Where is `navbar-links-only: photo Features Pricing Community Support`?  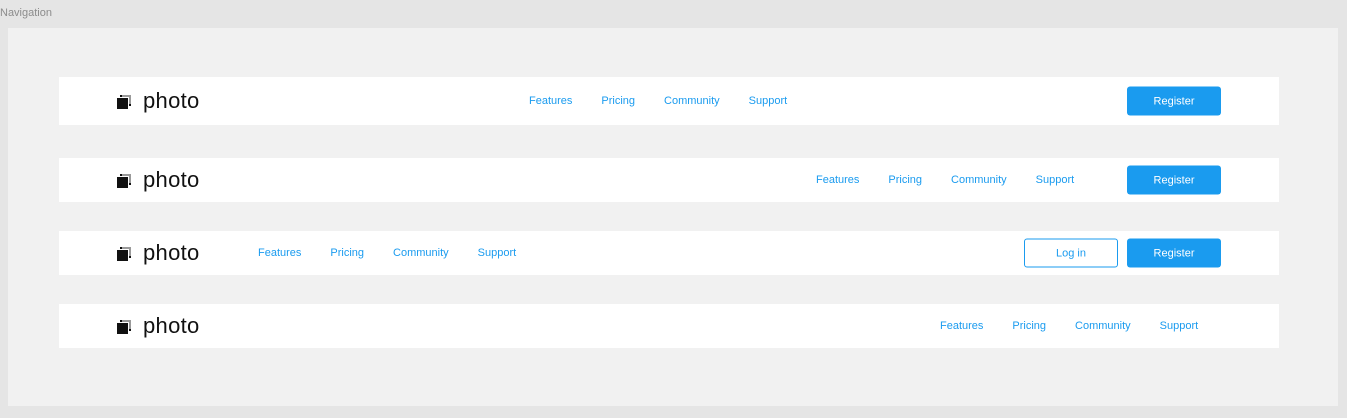
navbar-links-only: photo Features Pricing Community Support is located at coordinates (669, 326).